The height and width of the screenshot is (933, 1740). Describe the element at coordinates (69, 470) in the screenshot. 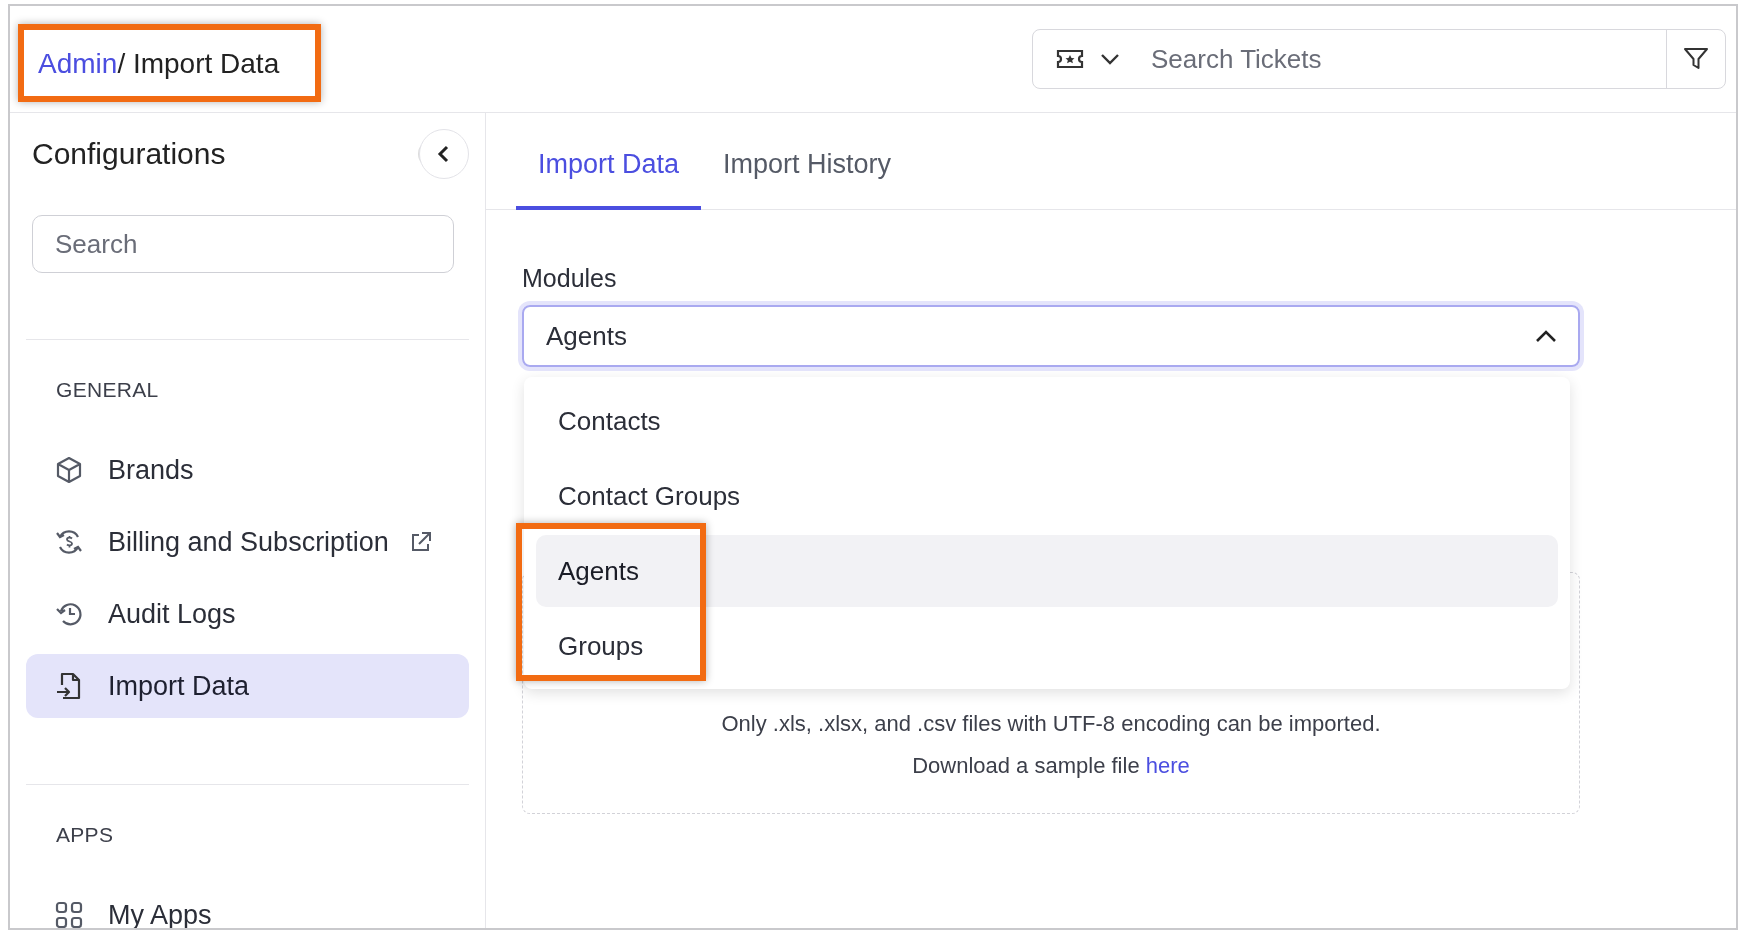

I see `cube-icon` at that location.